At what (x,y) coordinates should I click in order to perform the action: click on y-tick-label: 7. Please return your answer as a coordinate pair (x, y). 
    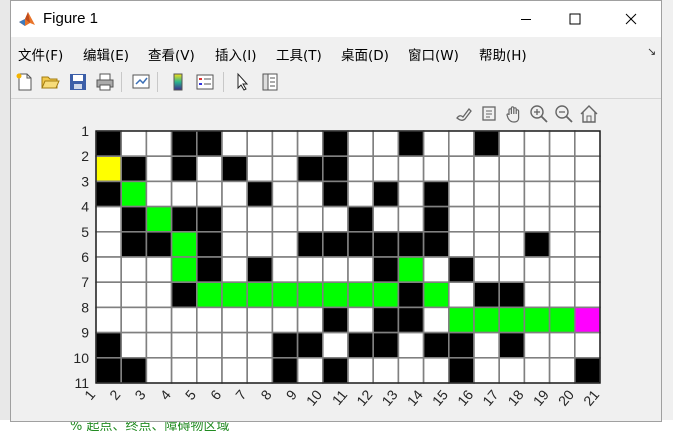
    Looking at the image, I should click on (85, 282).